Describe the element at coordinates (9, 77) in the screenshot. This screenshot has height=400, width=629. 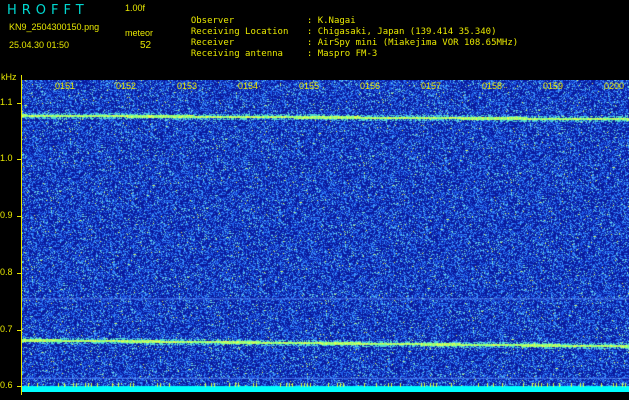
I see `frequency-unit-label: kHz` at that location.